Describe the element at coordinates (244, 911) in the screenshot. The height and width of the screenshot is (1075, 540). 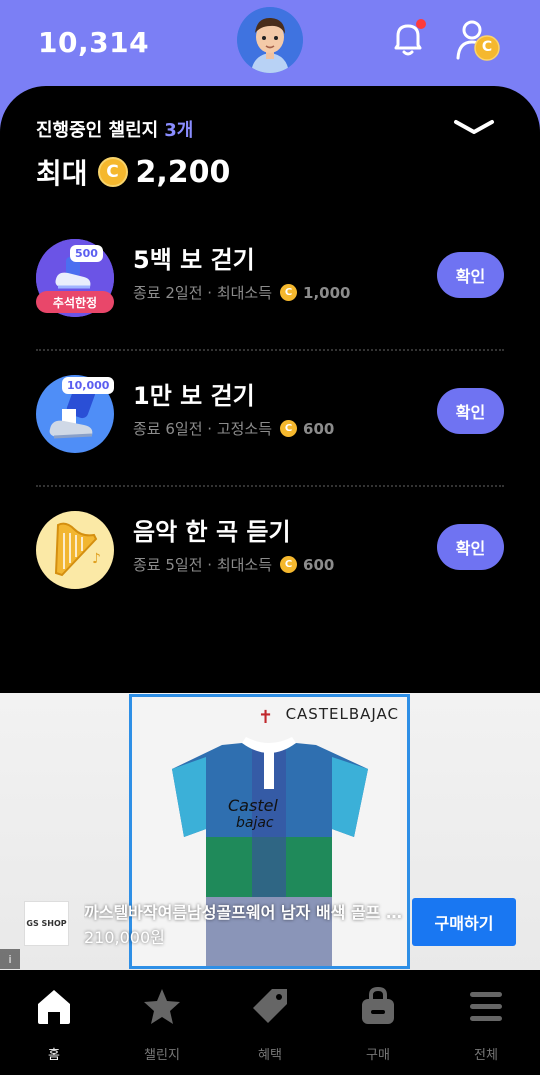
I see `ad-title: 까스텔바작여름남성골프웨어 남자 배색 골프 티셔츠` at that location.